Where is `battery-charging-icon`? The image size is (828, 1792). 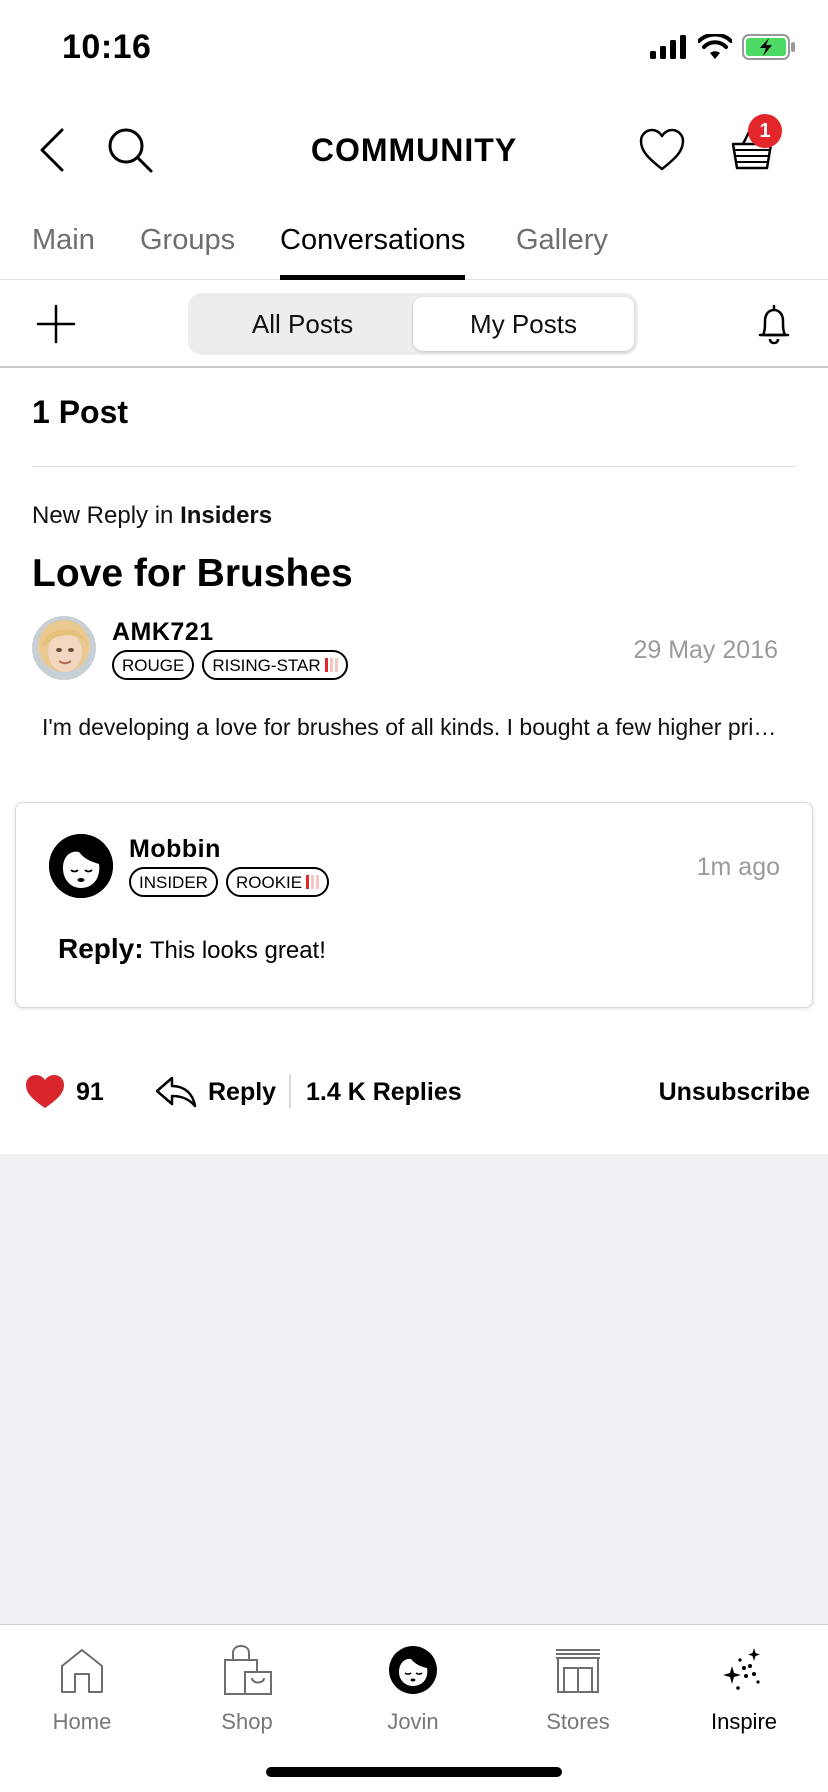 battery-charging-icon is located at coordinates (768, 47).